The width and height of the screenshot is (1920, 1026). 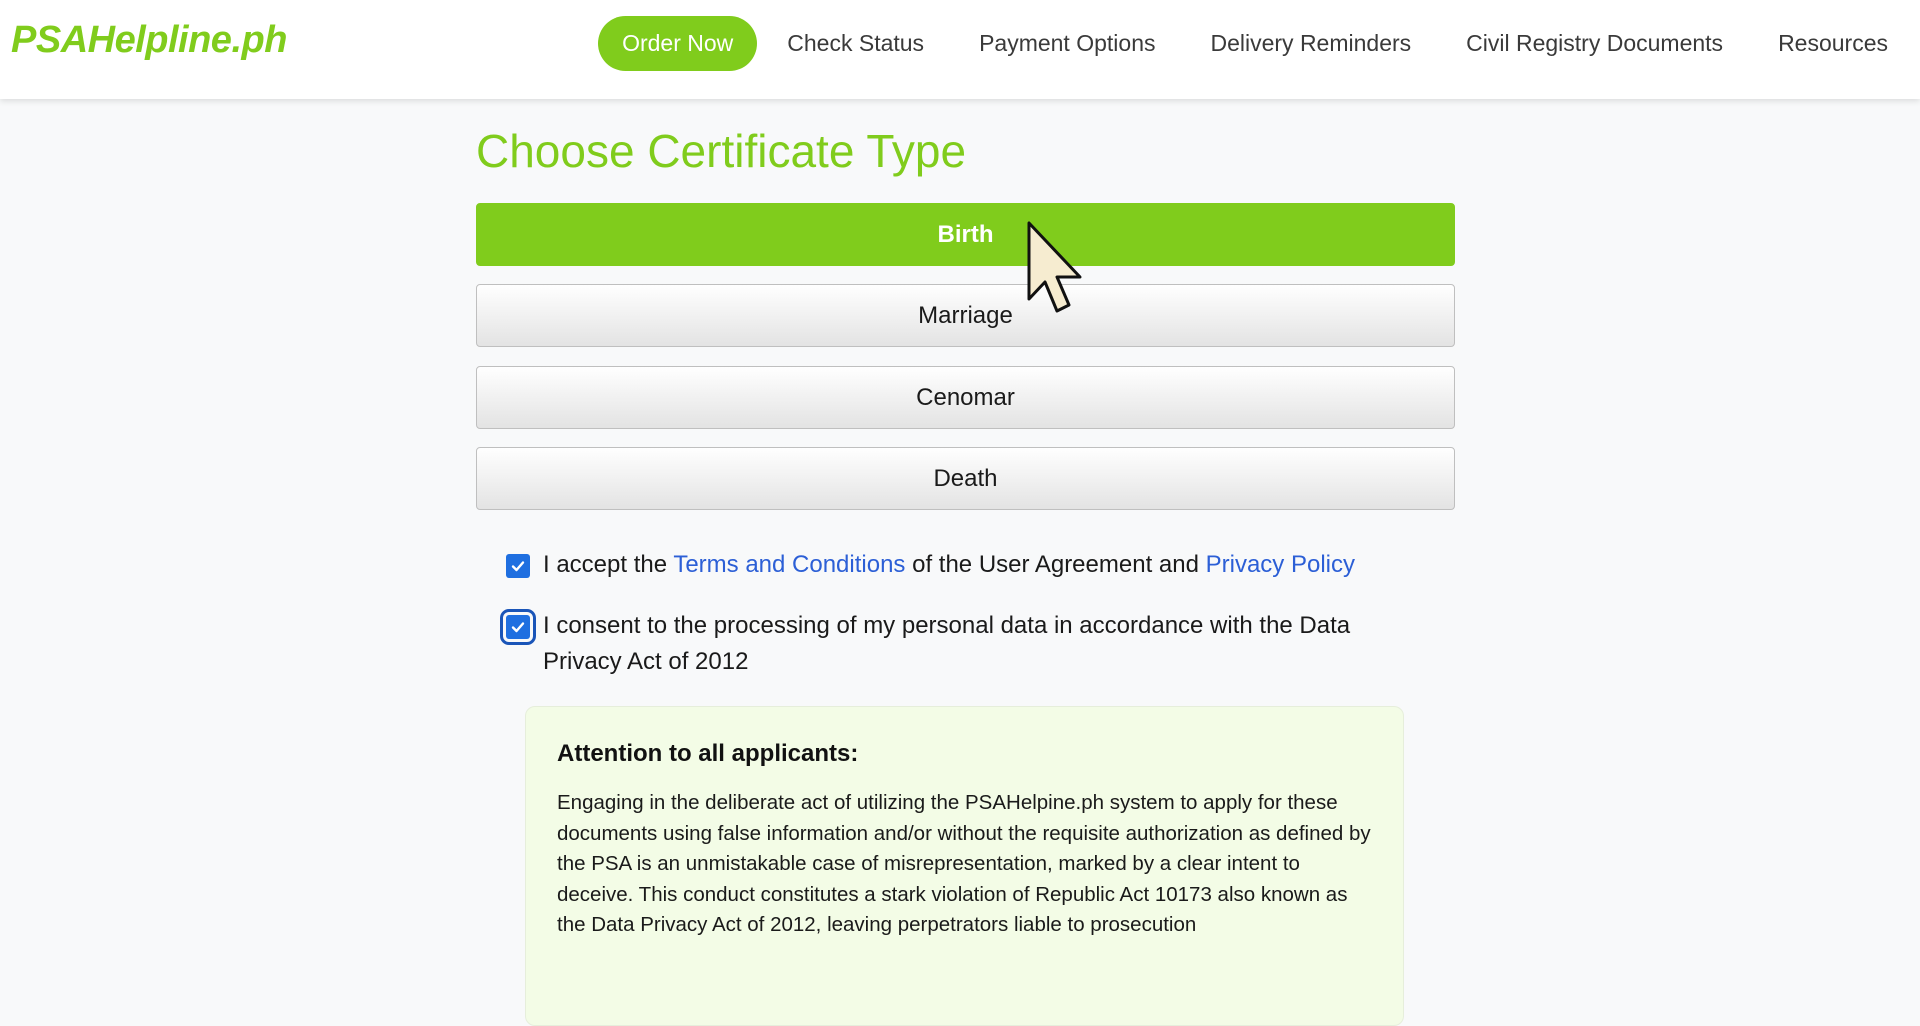 What do you see at coordinates (965, 315) in the screenshot?
I see `marriage-certificate-button: Marriage` at bounding box center [965, 315].